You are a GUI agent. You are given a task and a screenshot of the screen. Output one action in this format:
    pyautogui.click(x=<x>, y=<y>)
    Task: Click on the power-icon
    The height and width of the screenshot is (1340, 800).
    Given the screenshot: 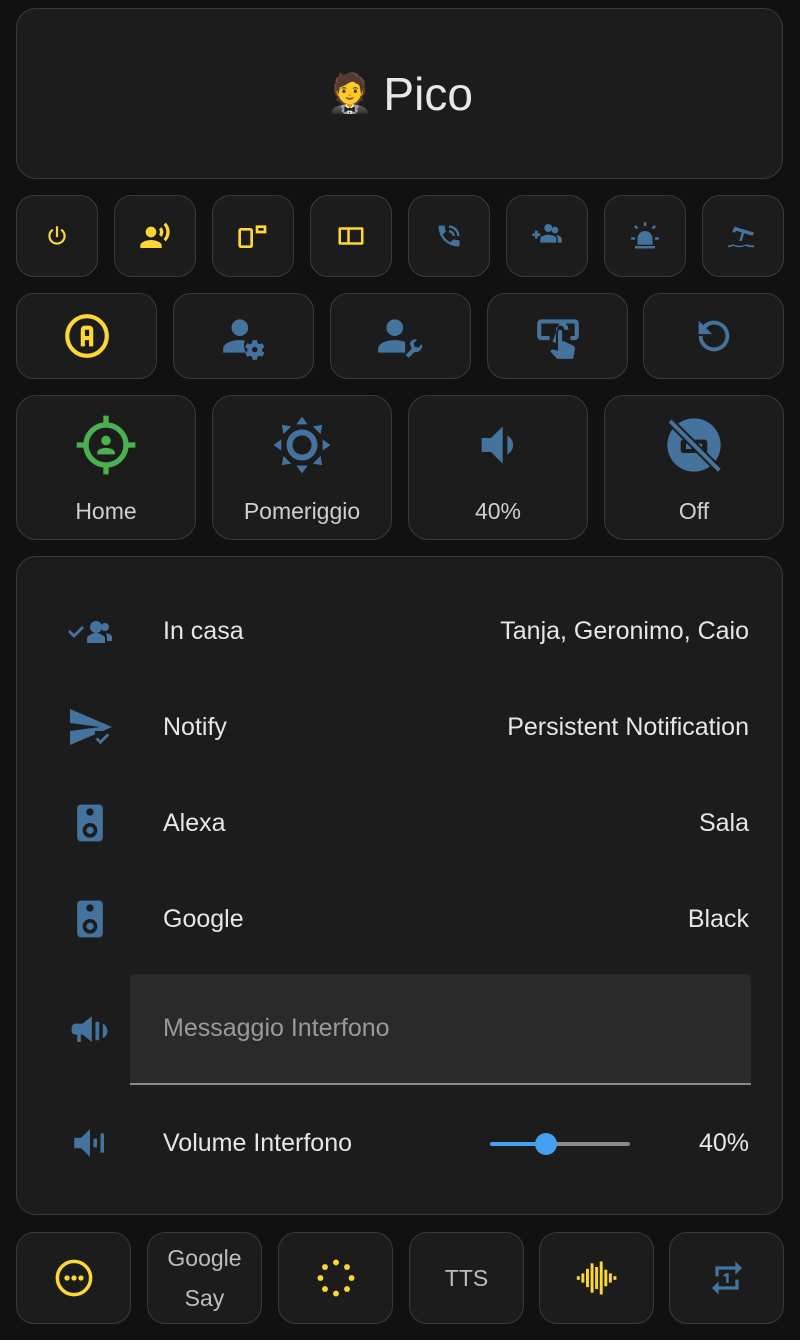 What is the action you would take?
    pyautogui.click(x=57, y=235)
    